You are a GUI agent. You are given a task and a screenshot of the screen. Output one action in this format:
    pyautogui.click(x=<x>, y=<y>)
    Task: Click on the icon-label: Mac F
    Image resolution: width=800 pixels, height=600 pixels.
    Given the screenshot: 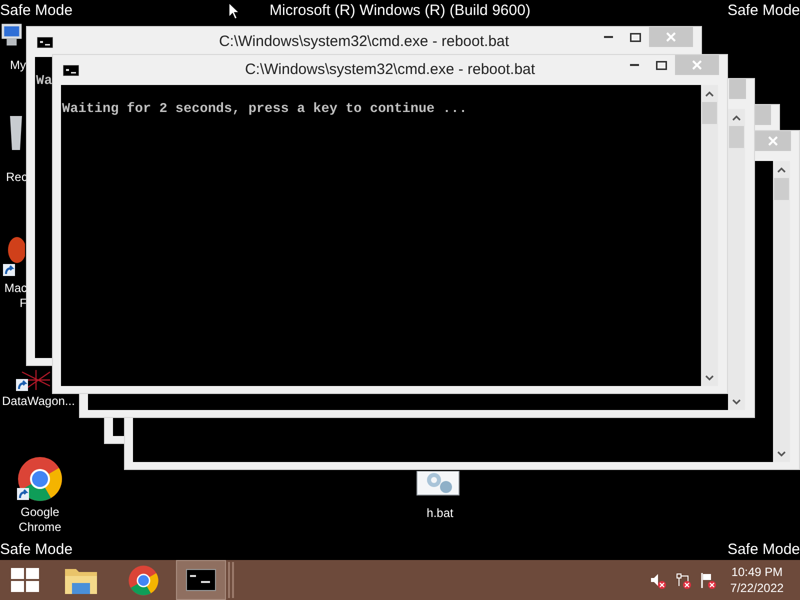 What is the action you would take?
    pyautogui.click(x=13, y=296)
    